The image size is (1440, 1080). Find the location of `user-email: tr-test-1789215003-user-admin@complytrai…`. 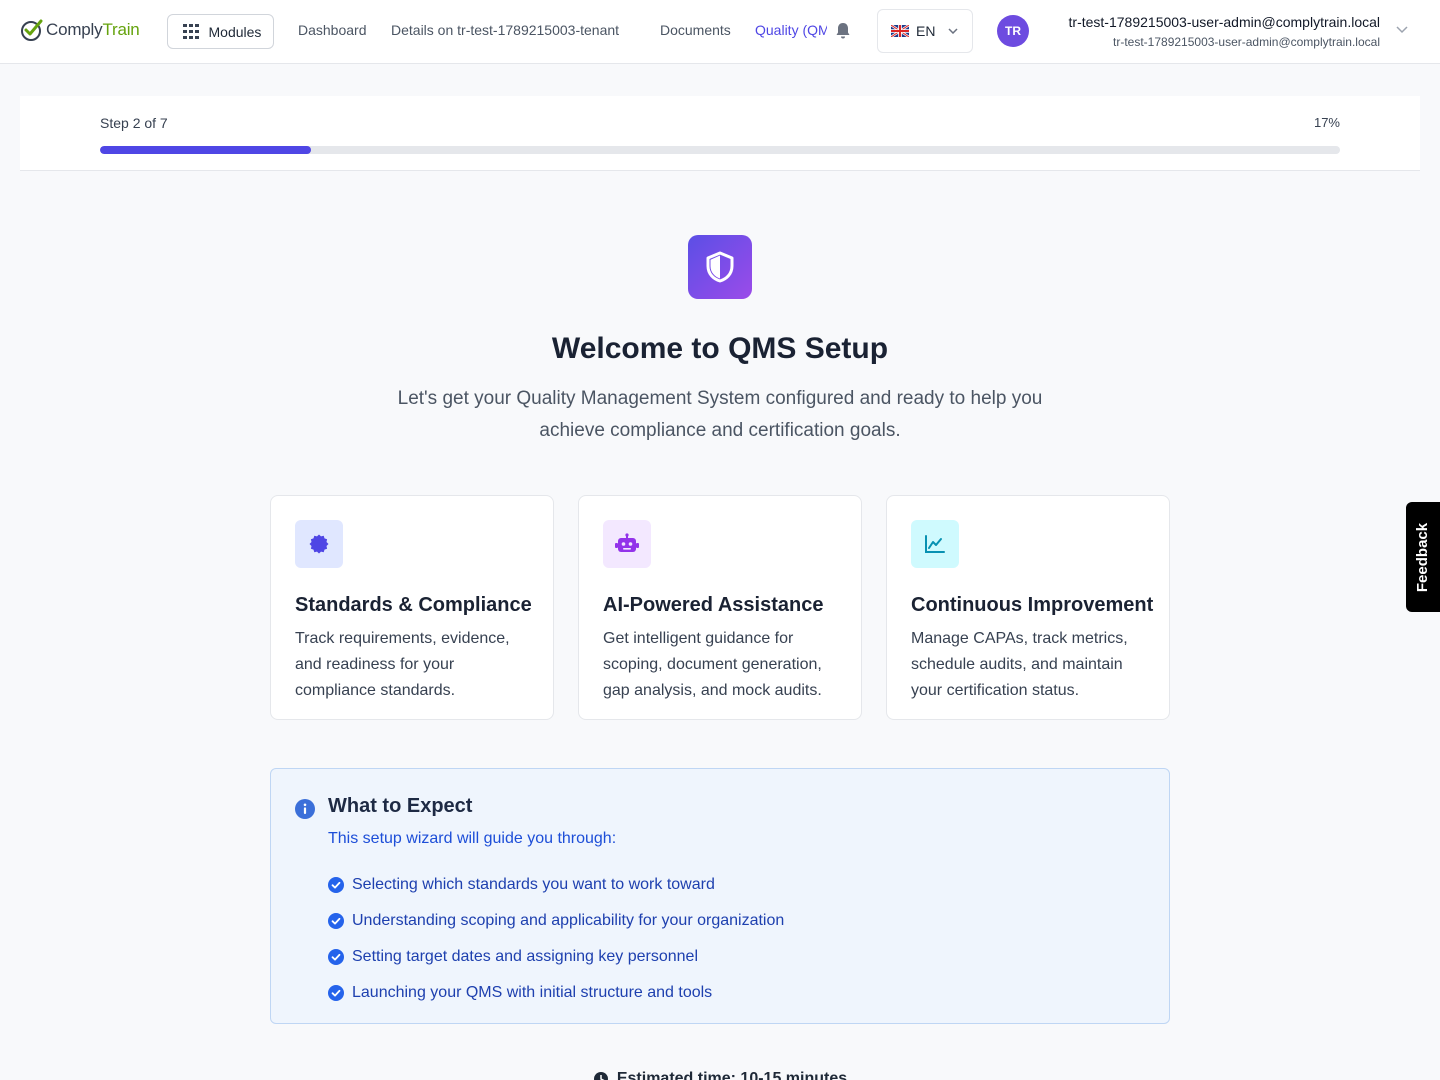

user-email: tr-test-1789215003-user-admin@complytrai… is located at coordinates (1246, 42).